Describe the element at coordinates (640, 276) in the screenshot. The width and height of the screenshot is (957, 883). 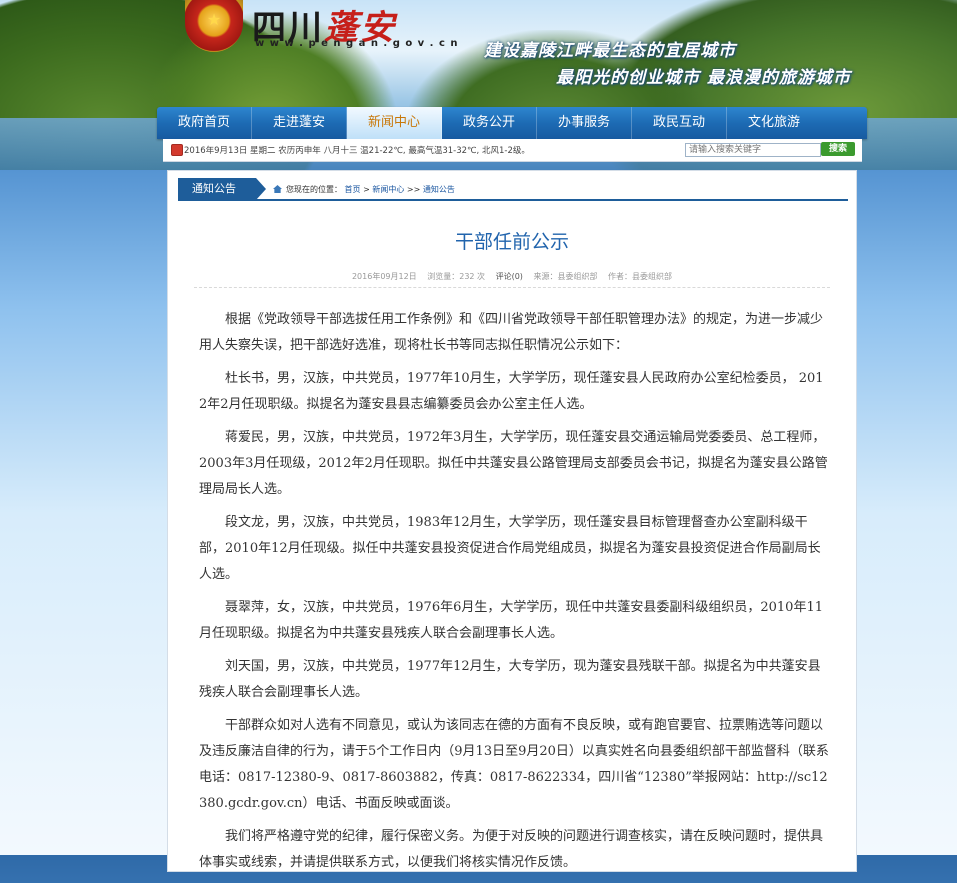
I see `article-author: 作者：县委组织部` at that location.